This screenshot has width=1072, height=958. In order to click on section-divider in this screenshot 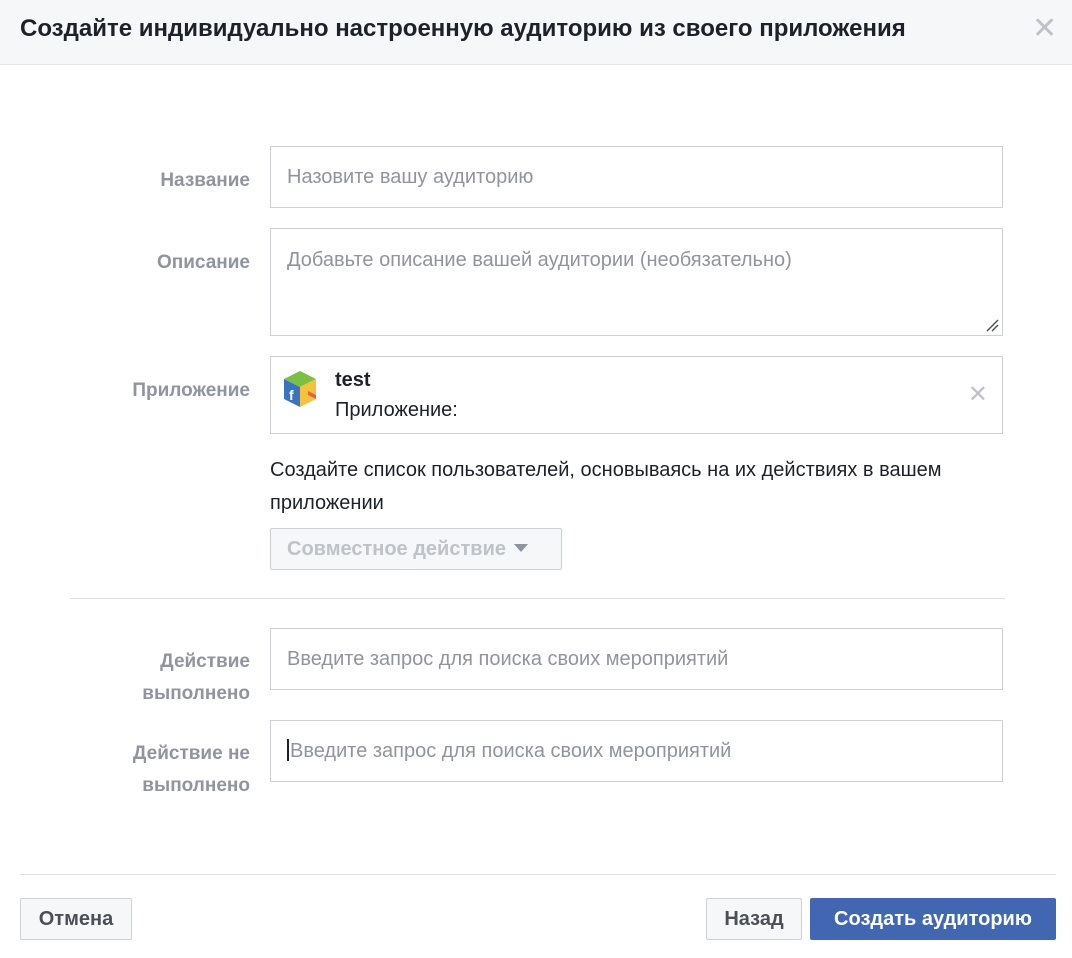, I will do `click(537, 598)`.